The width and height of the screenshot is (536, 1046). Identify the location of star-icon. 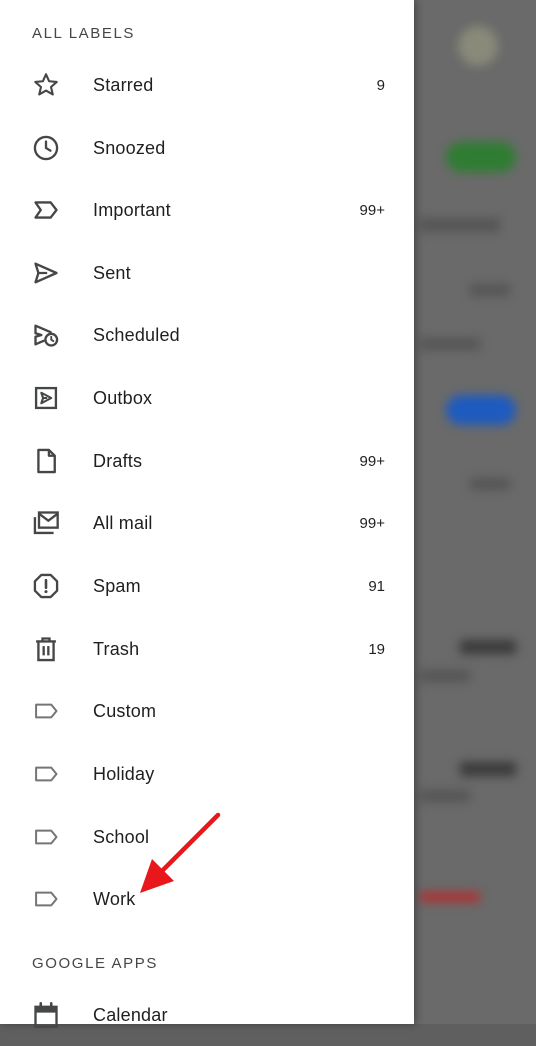
(46, 85).